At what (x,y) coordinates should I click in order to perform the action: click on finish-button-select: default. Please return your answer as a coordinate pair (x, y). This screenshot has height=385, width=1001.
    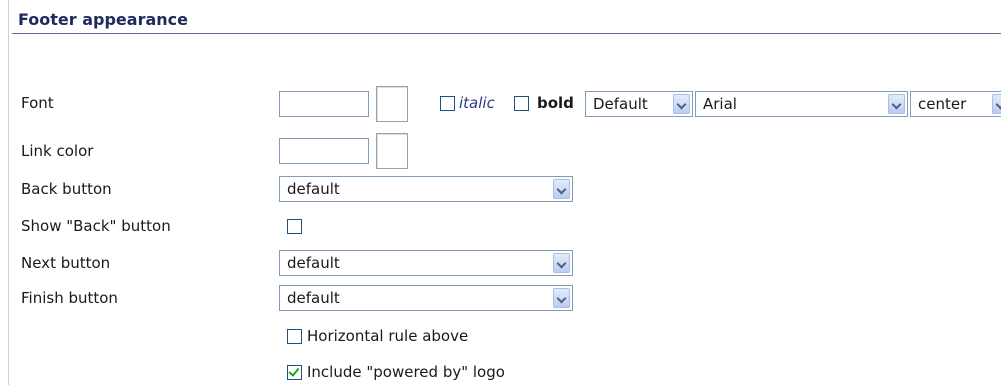
    Looking at the image, I should click on (426, 298).